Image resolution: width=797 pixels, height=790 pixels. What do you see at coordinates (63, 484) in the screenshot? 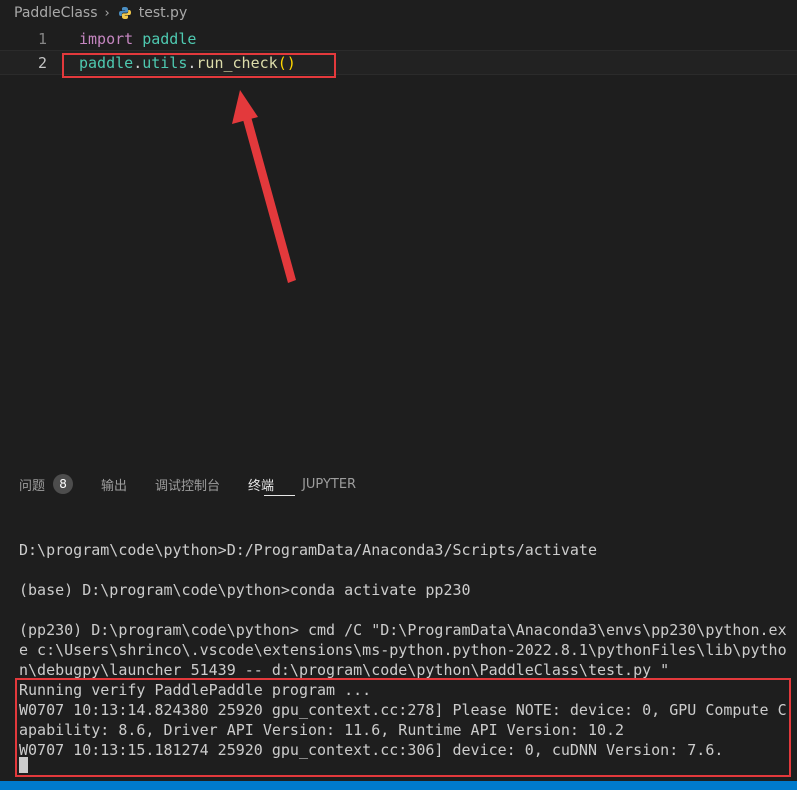
I see `problems-count-badge: 8` at bounding box center [63, 484].